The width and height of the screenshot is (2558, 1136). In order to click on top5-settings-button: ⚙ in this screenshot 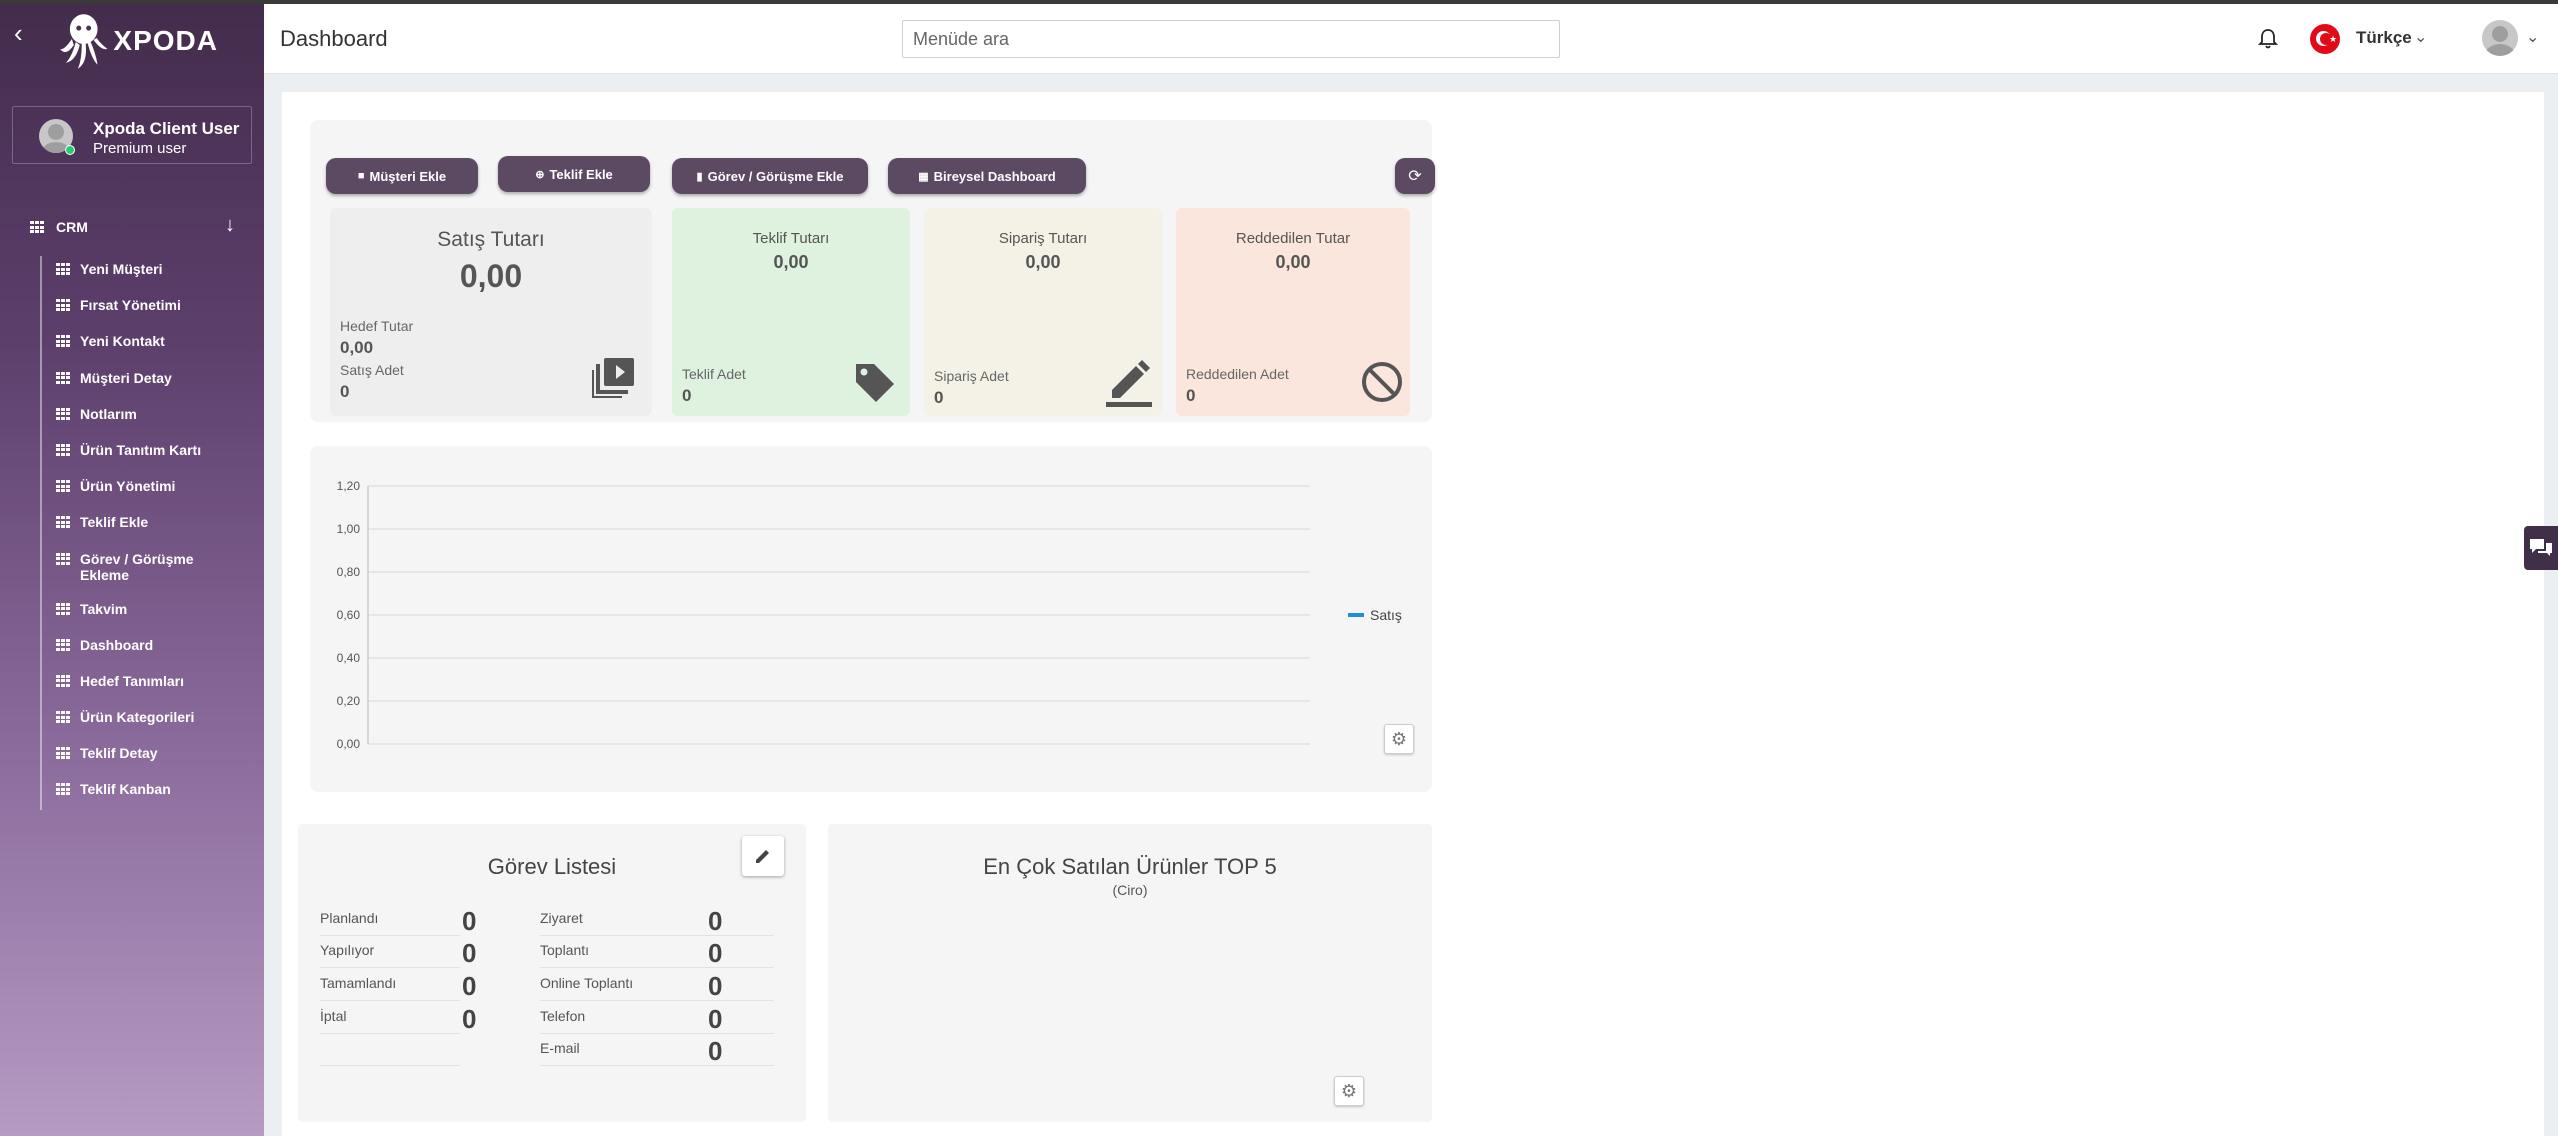, I will do `click(1349, 1091)`.